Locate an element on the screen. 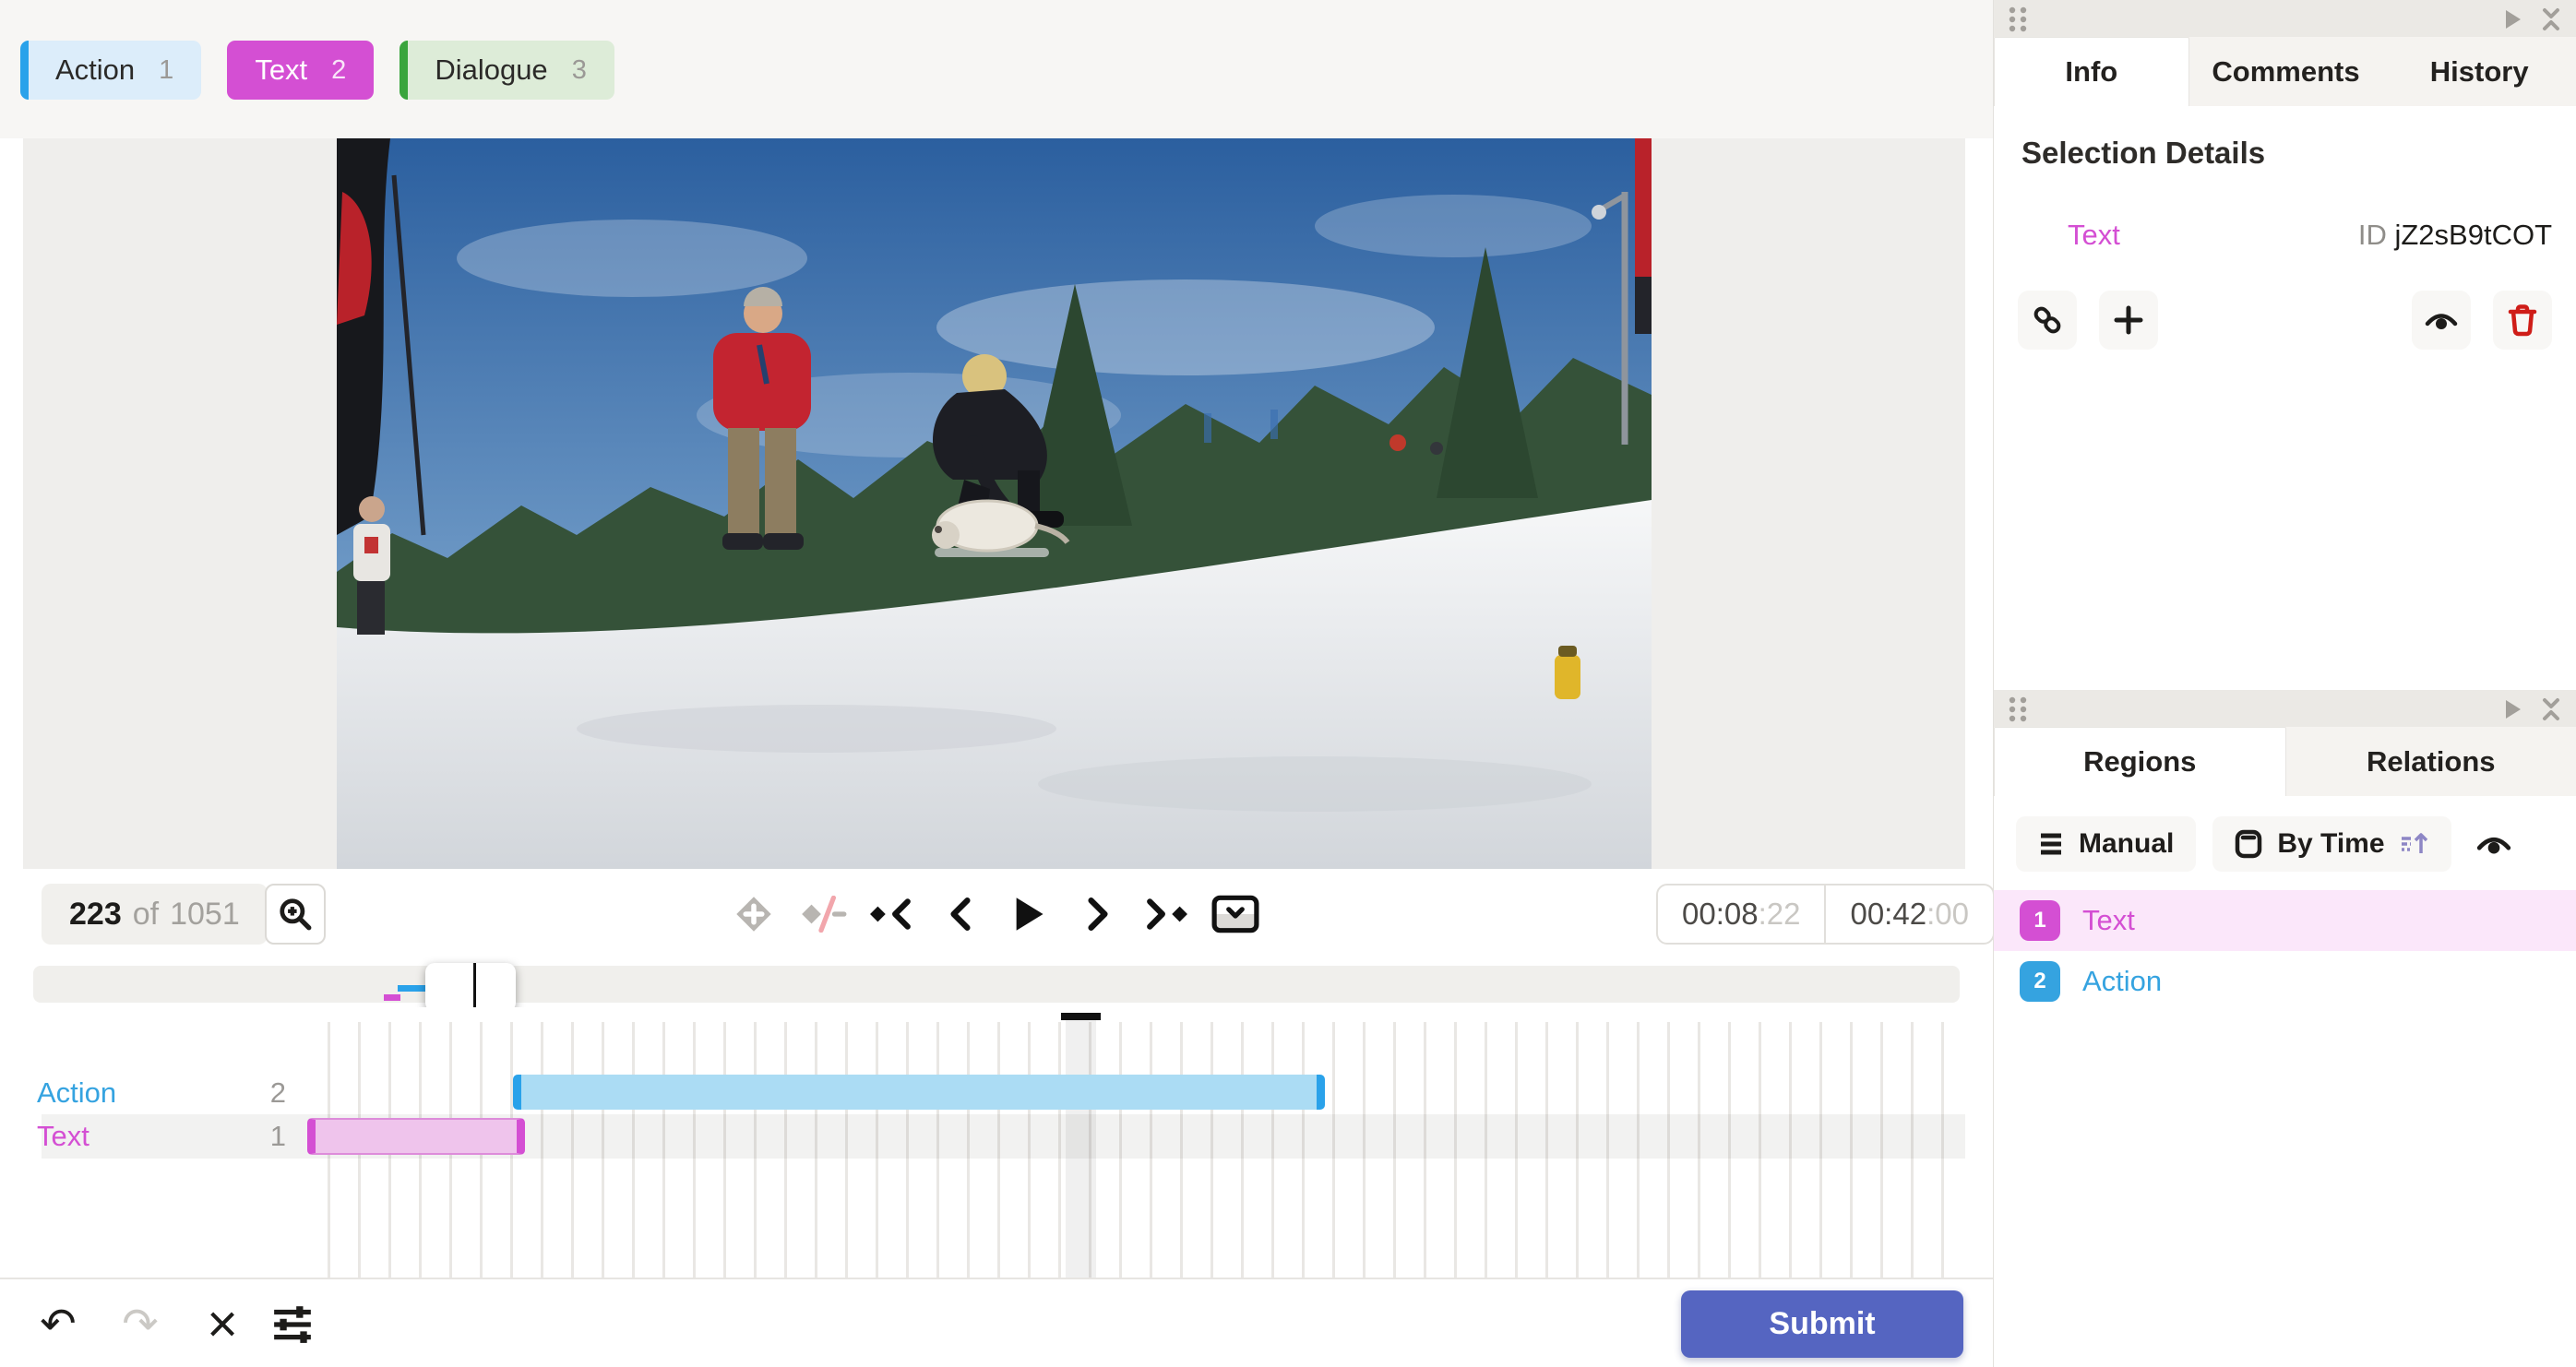 Image resolution: width=2576 pixels, height=1367 pixels. sort-asc-icon is located at coordinates (2414, 843).